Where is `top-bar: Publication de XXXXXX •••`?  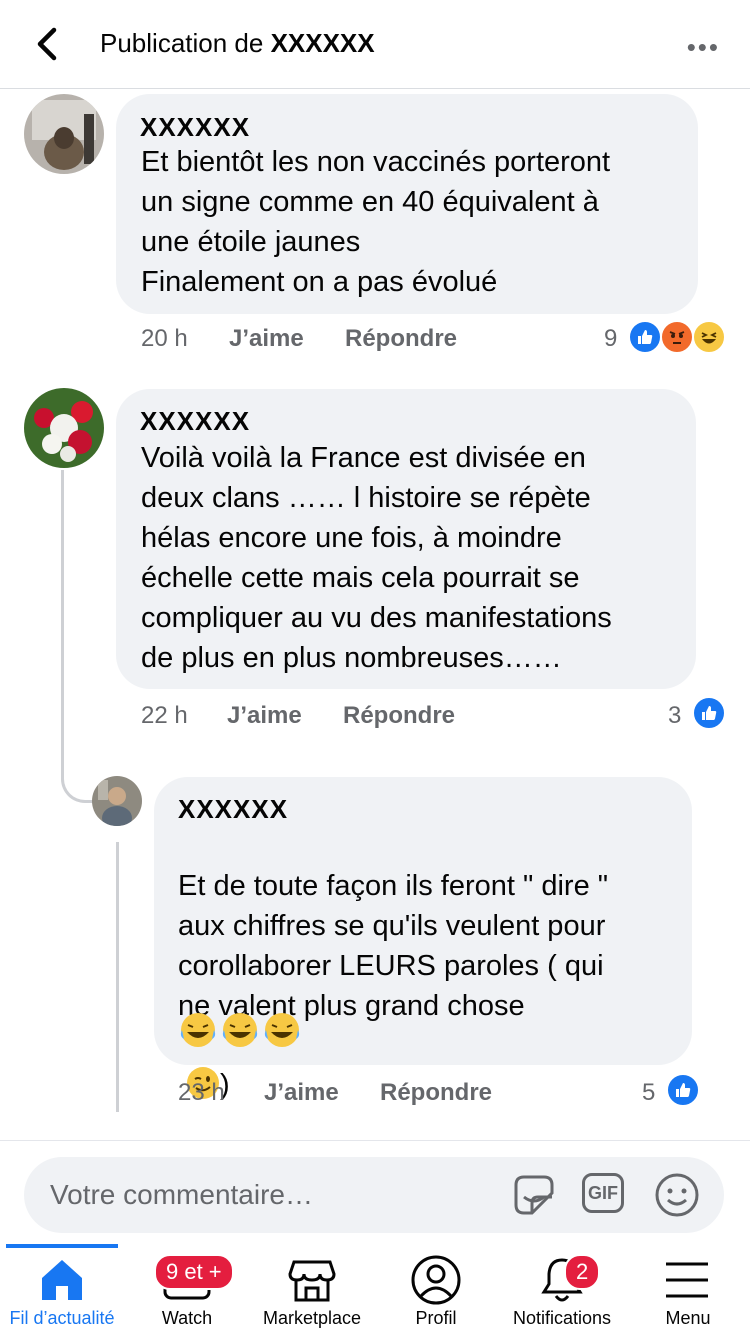 top-bar: Publication de XXXXXX ••• is located at coordinates (375, 44).